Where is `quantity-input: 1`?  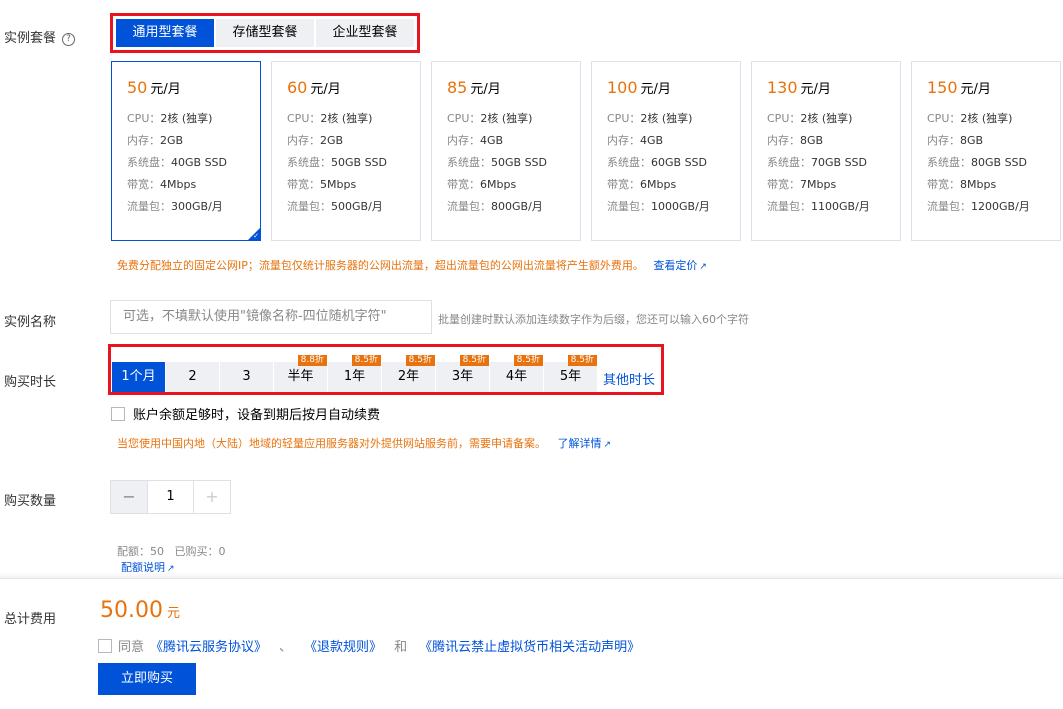 quantity-input: 1 is located at coordinates (170, 497).